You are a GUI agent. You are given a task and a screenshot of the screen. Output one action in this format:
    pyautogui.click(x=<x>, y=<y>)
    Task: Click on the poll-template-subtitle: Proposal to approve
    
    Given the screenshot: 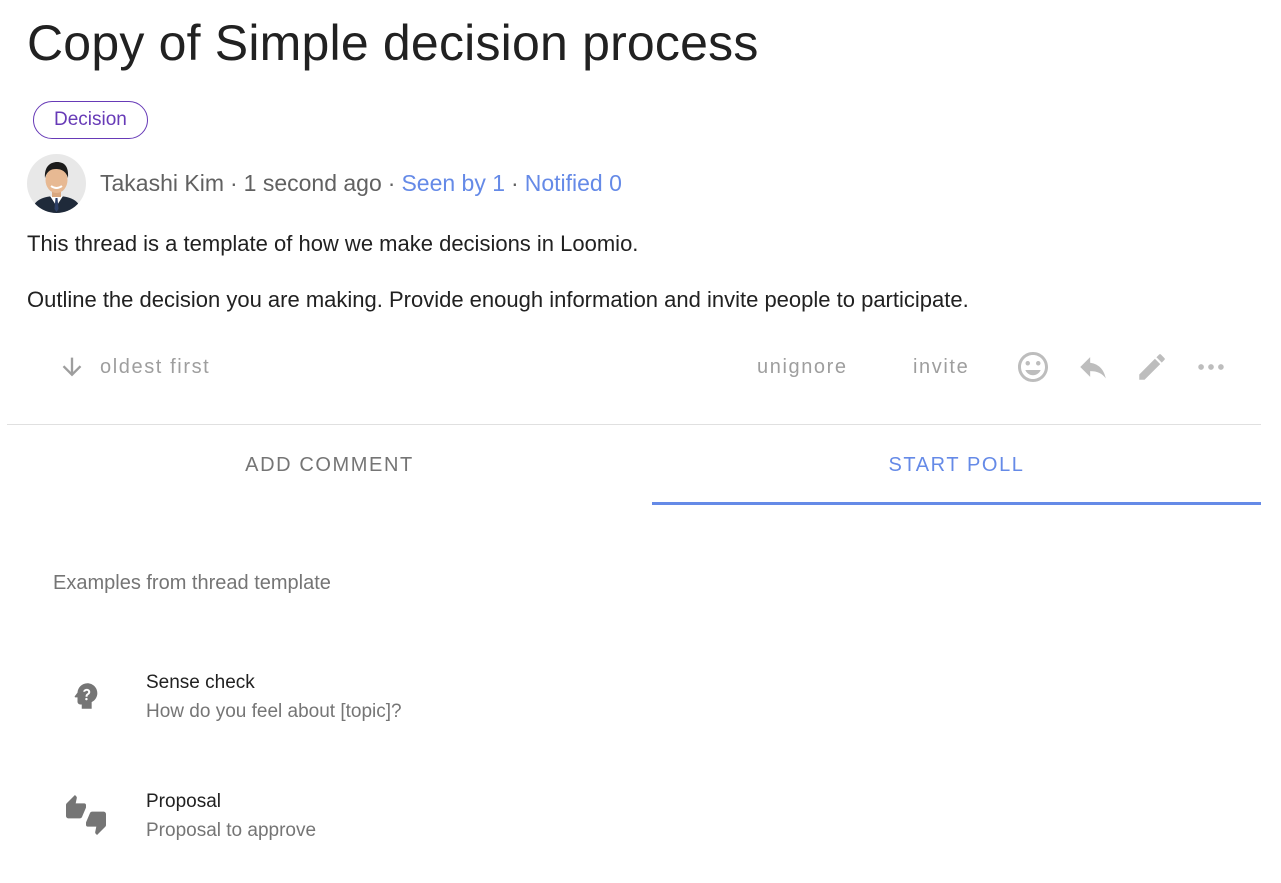 What is the action you would take?
    pyautogui.click(x=231, y=830)
    